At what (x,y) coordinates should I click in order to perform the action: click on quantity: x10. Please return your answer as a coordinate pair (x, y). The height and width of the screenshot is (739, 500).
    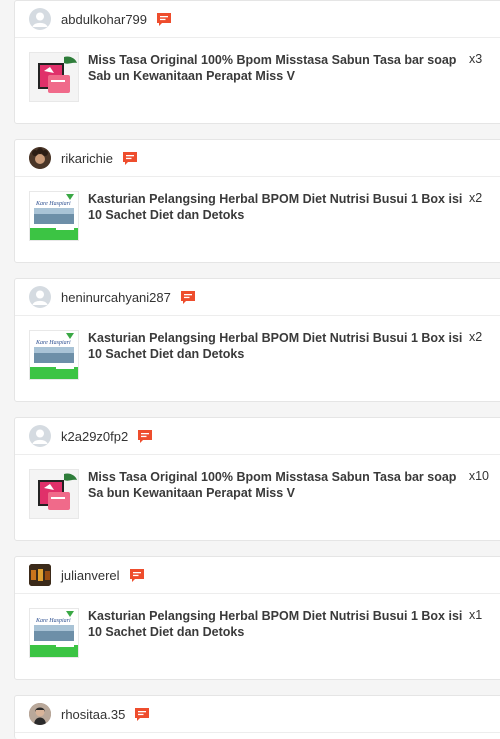
    Looking at the image, I should click on (478, 476).